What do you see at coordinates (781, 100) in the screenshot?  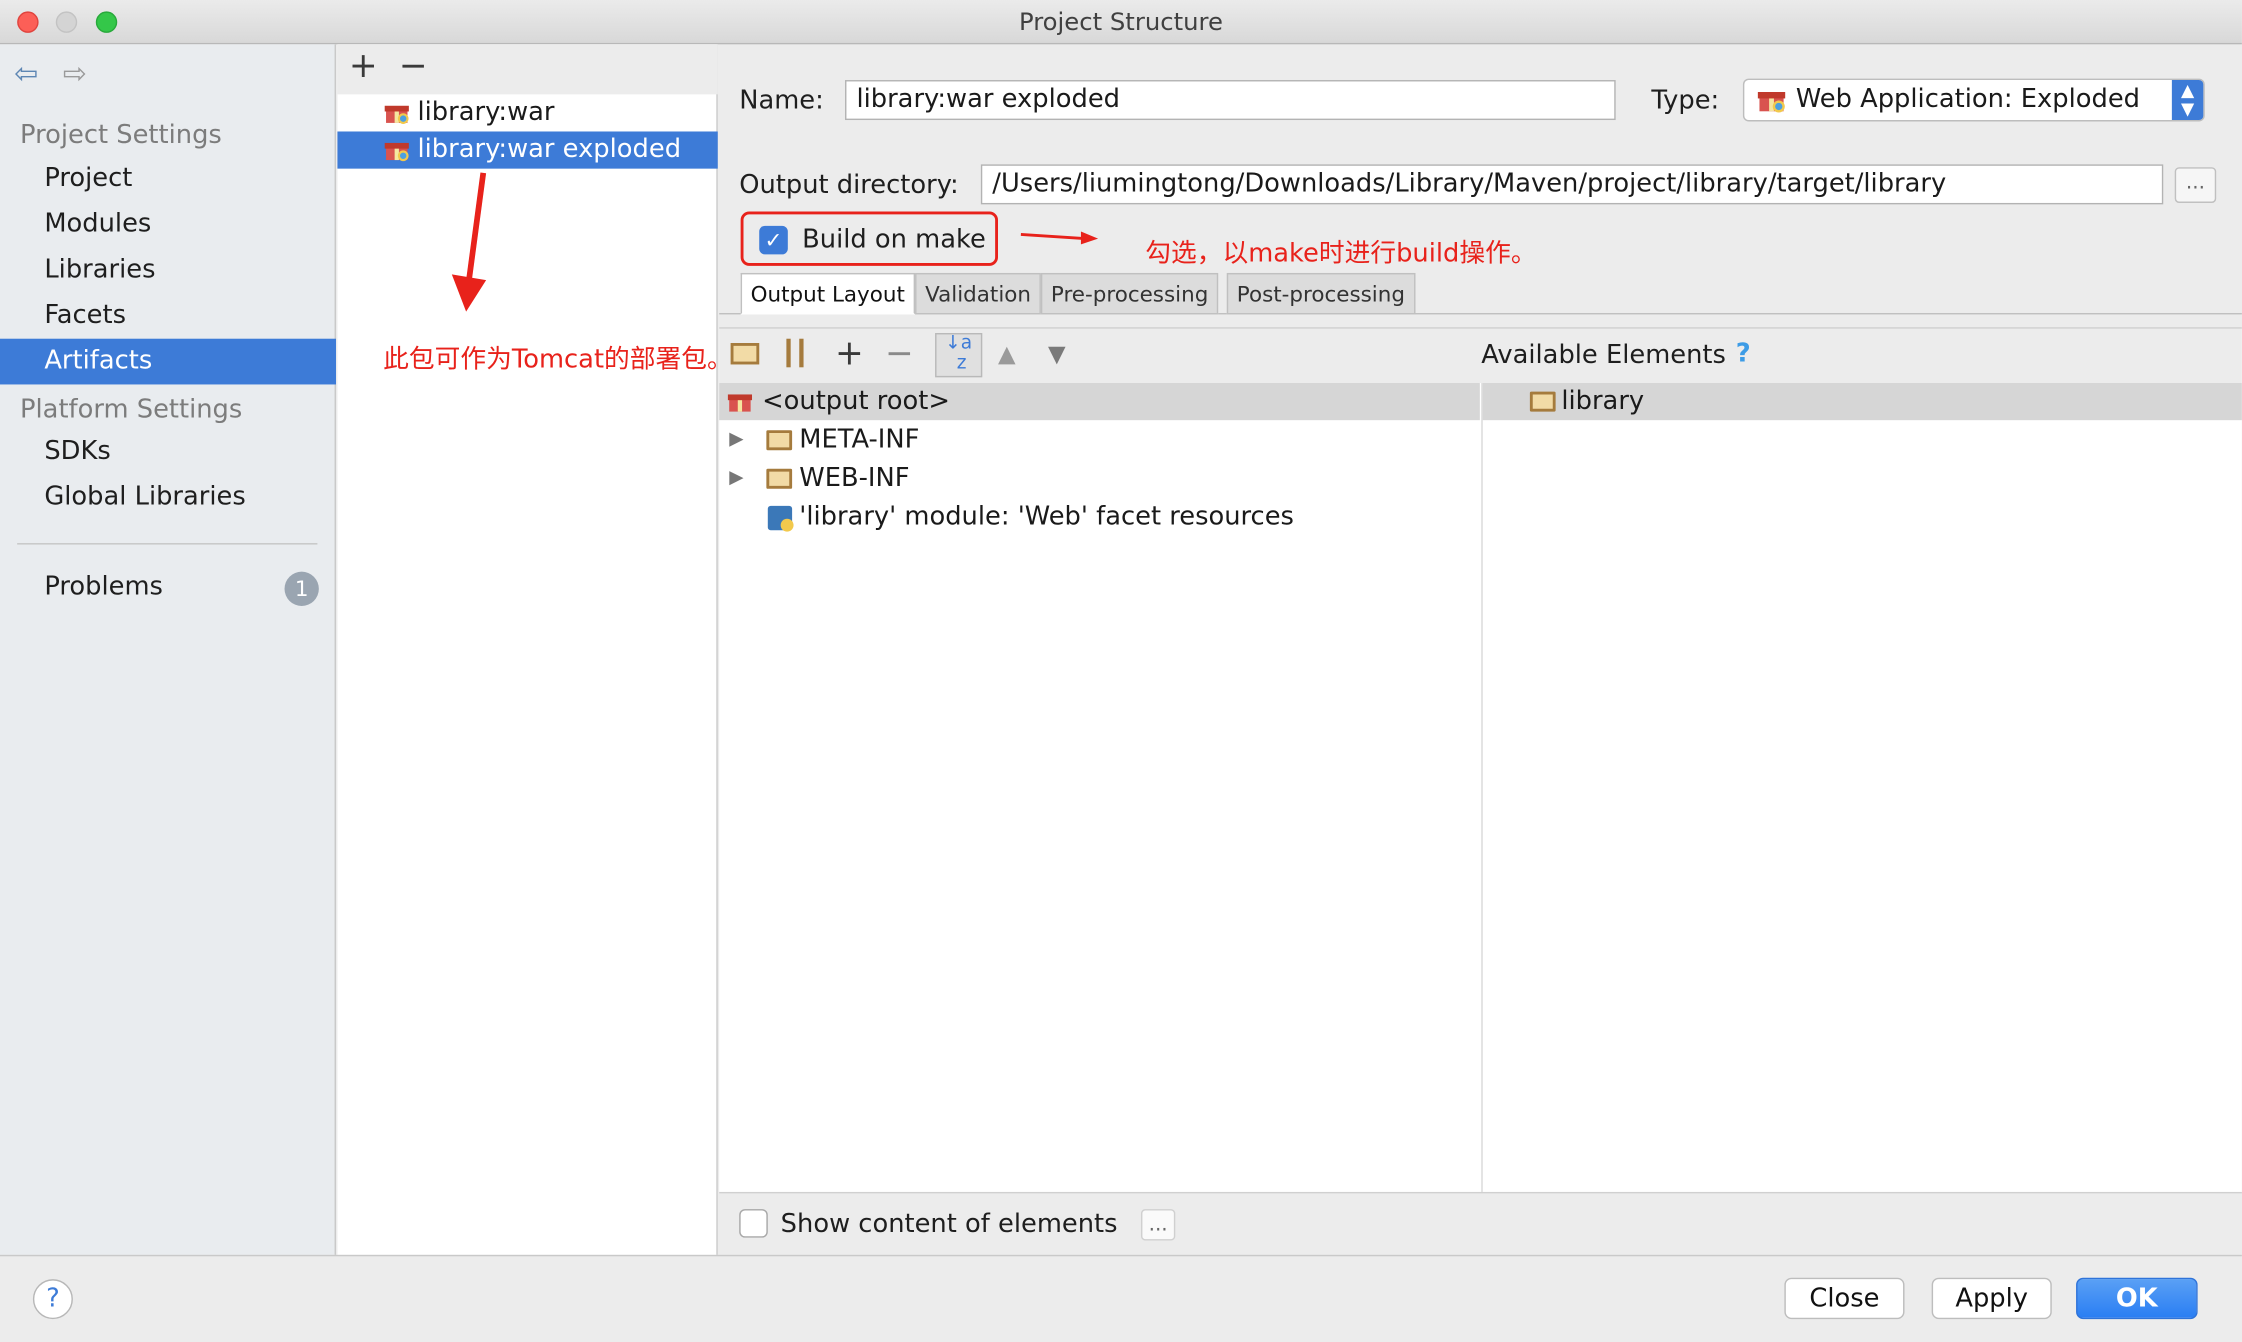 I see `name-label: Name:` at bounding box center [781, 100].